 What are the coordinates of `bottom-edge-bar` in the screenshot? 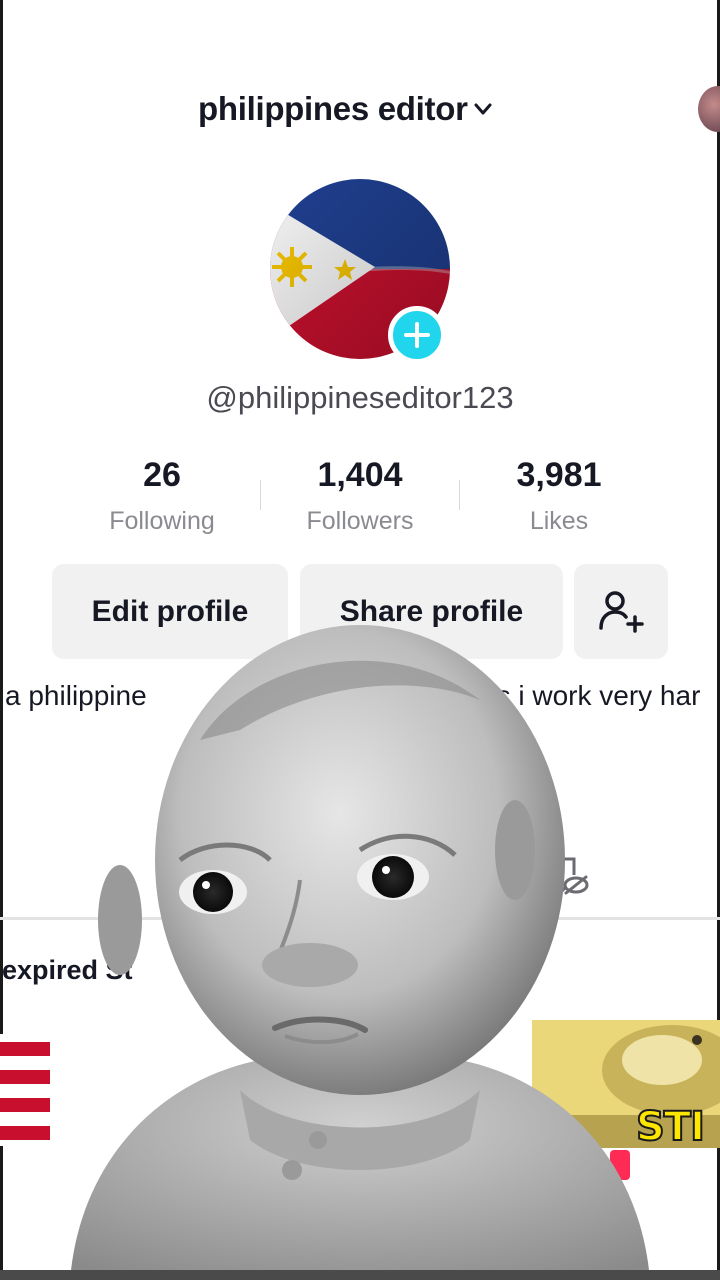 It's located at (360, 1275).